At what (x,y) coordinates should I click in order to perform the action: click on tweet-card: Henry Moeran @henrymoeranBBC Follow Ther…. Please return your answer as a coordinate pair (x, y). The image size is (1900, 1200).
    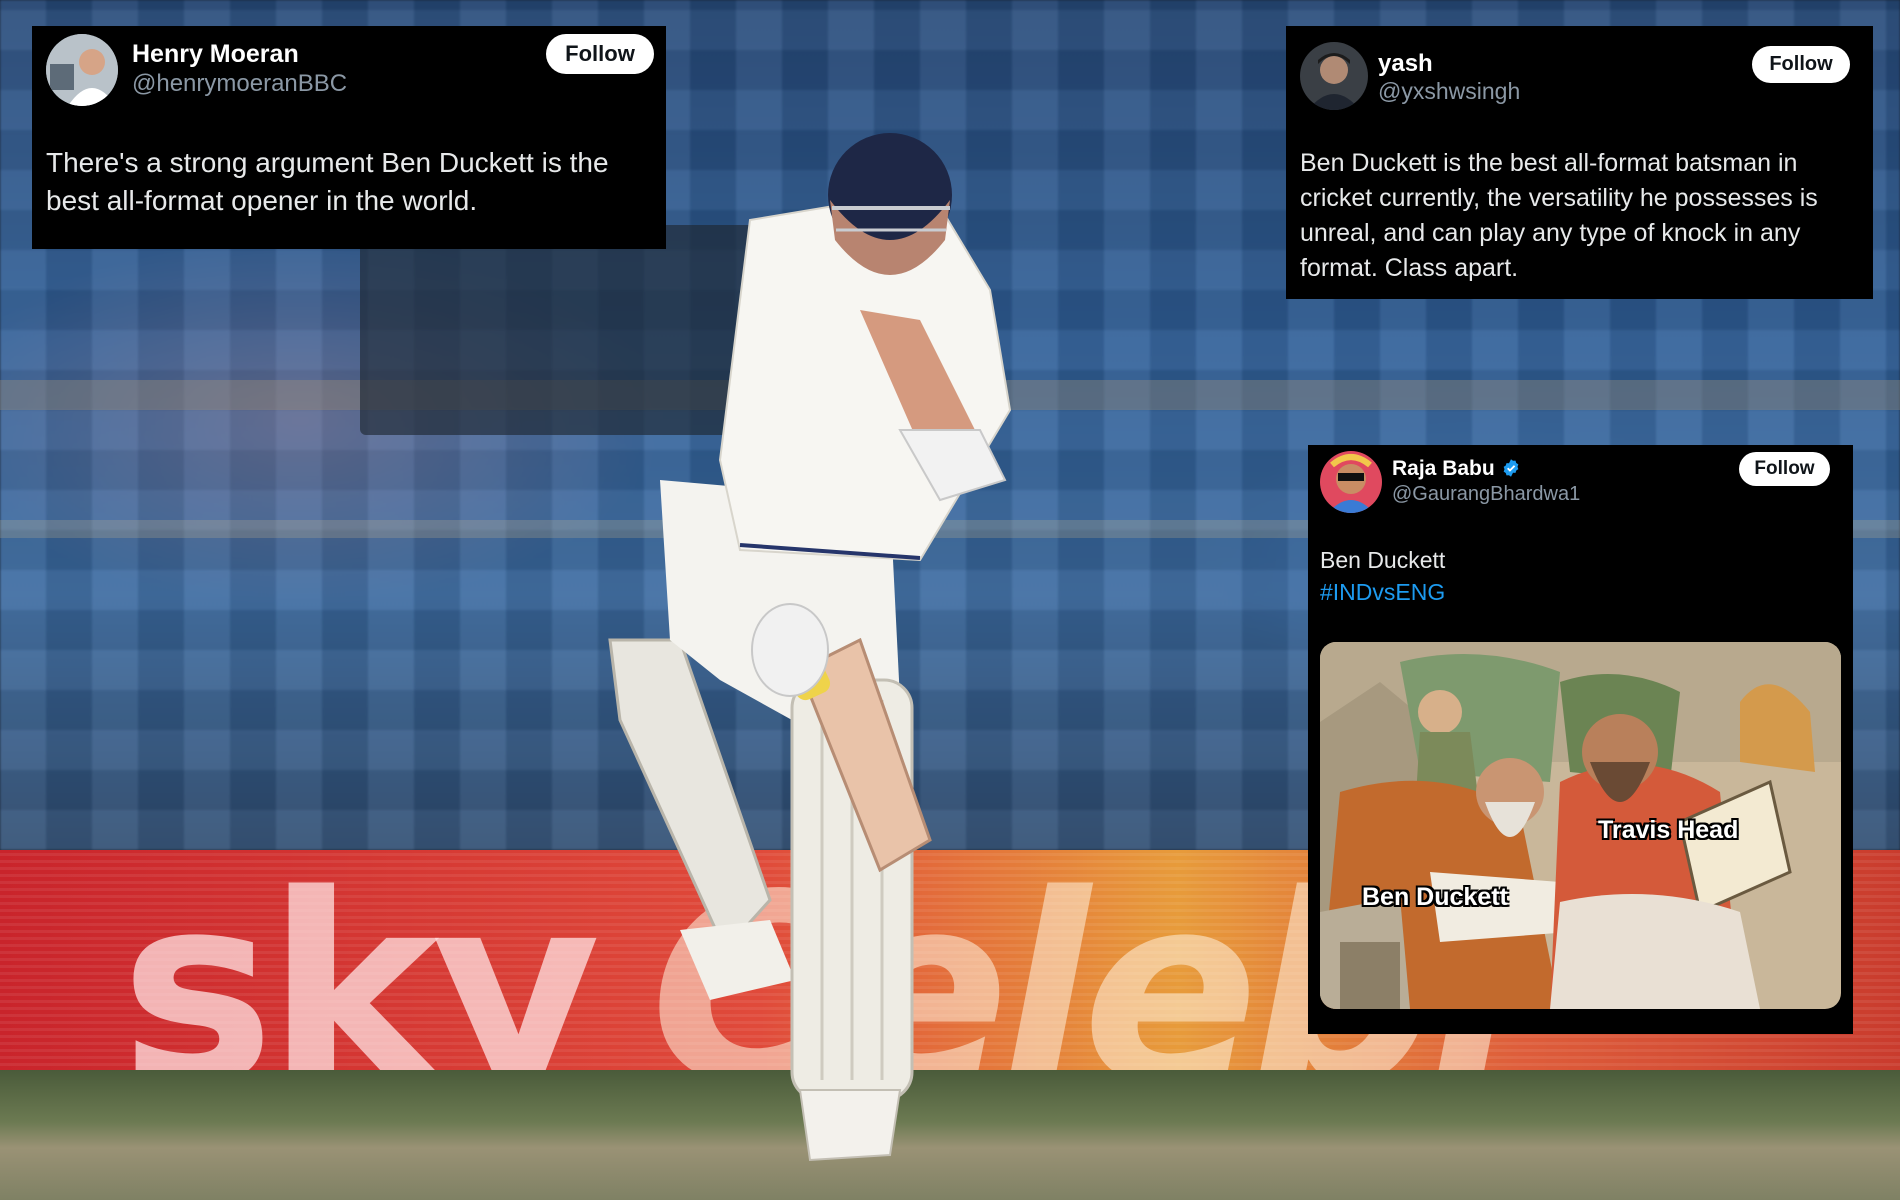
    Looking at the image, I should click on (349, 137).